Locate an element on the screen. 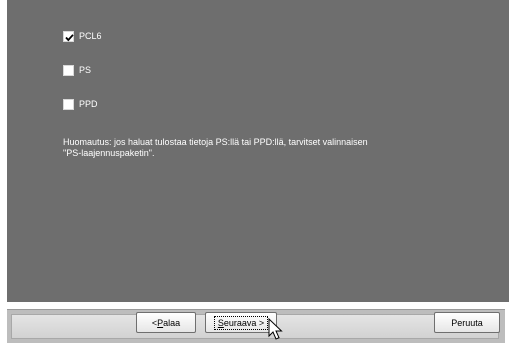  pcl6-checkbox is located at coordinates (68, 36).